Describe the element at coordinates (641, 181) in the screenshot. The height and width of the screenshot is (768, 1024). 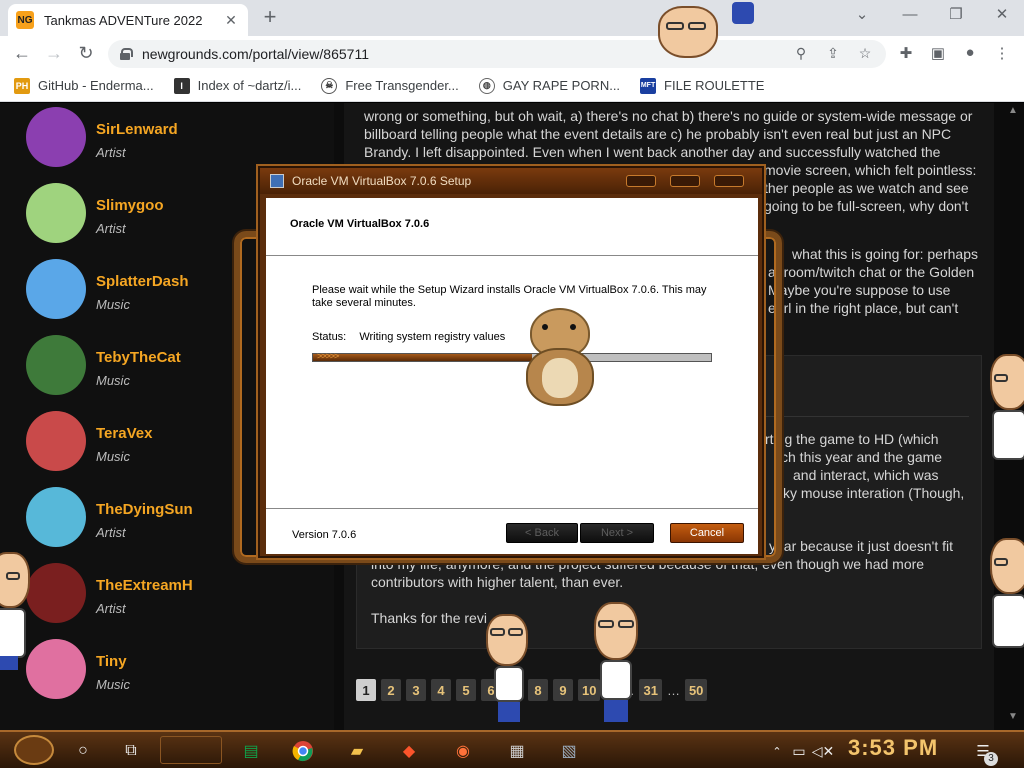
I see `minimize-icon` at that location.